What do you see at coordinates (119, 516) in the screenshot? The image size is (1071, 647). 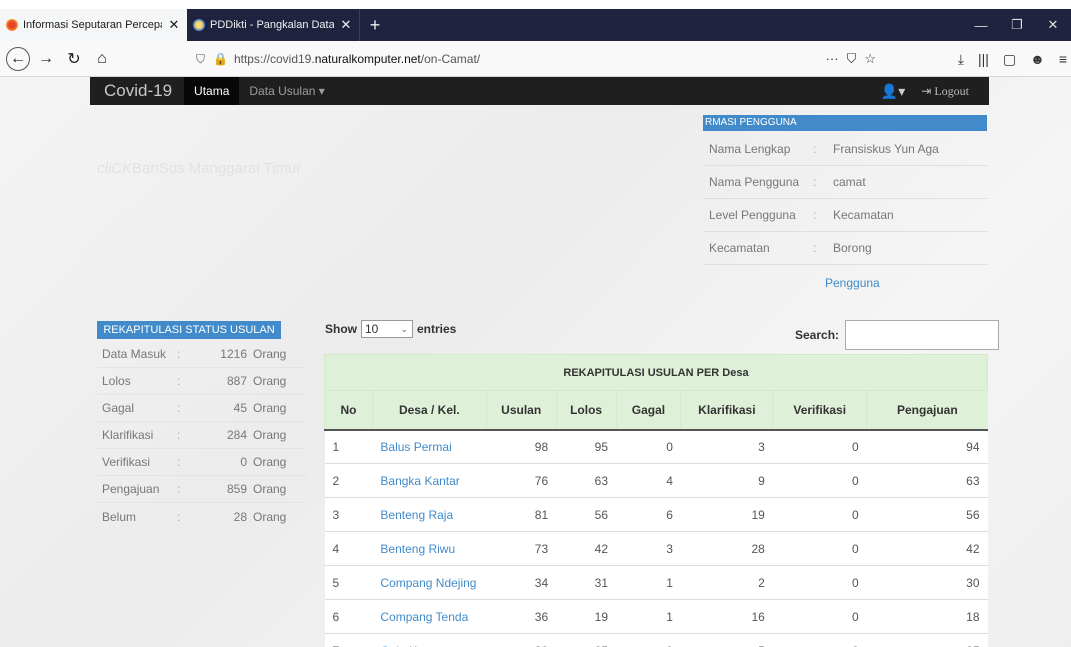 I see `summary-key: Belum` at bounding box center [119, 516].